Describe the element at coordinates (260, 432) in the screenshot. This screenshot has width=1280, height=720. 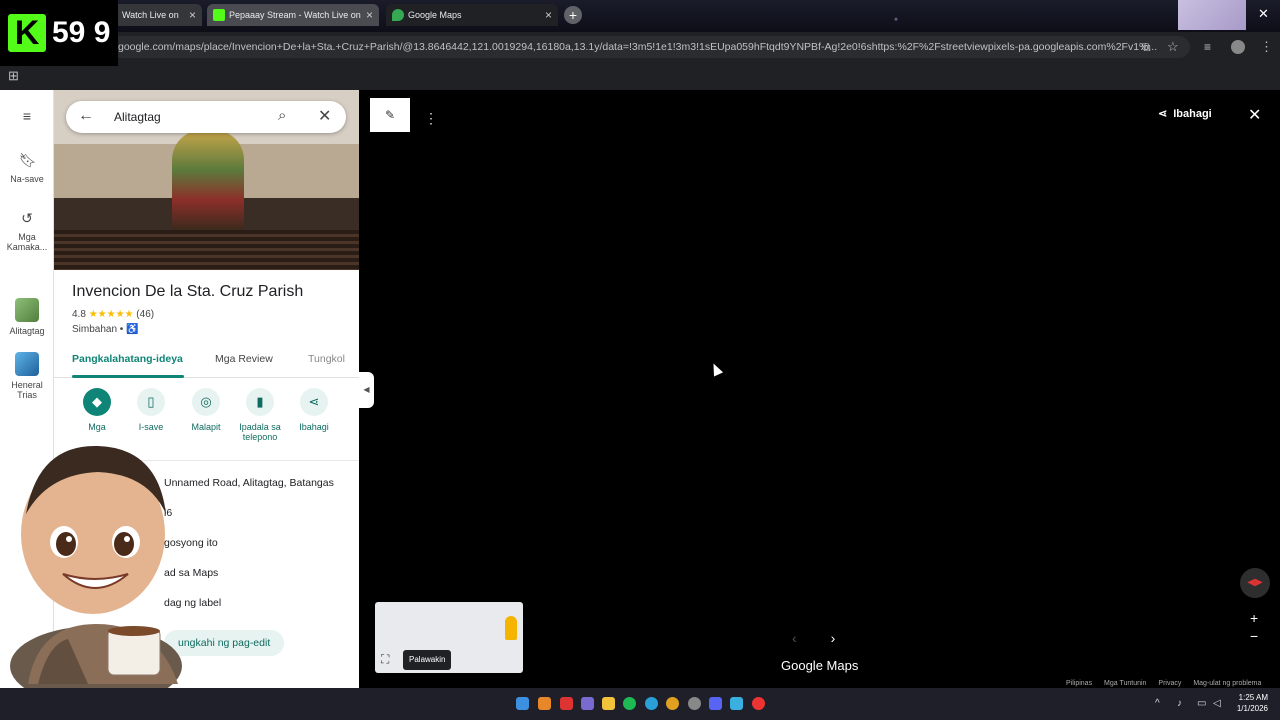
I see `action-label: Ipadala sa telepono` at that location.